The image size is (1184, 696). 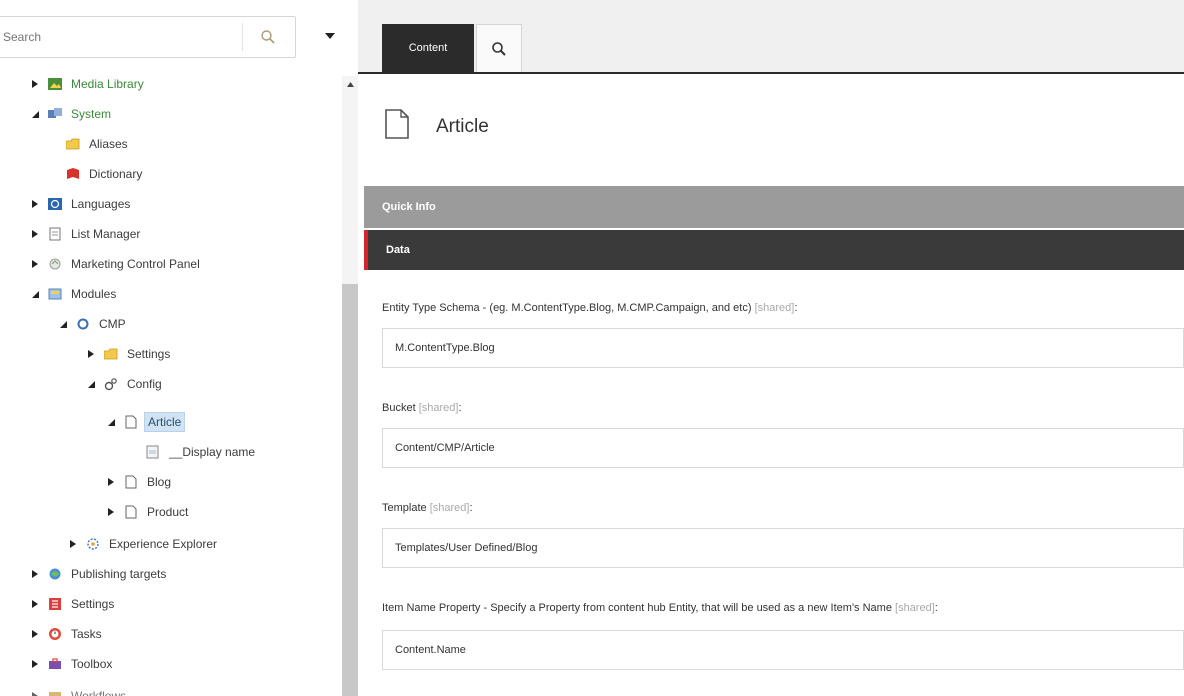 What do you see at coordinates (55, 574) in the screenshot?
I see `publishing-targets-icon` at bounding box center [55, 574].